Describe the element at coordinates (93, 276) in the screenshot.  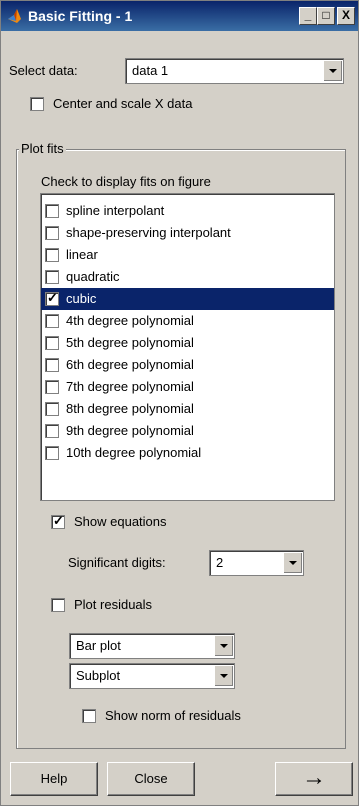
I see `fit-label: quadratic` at that location.